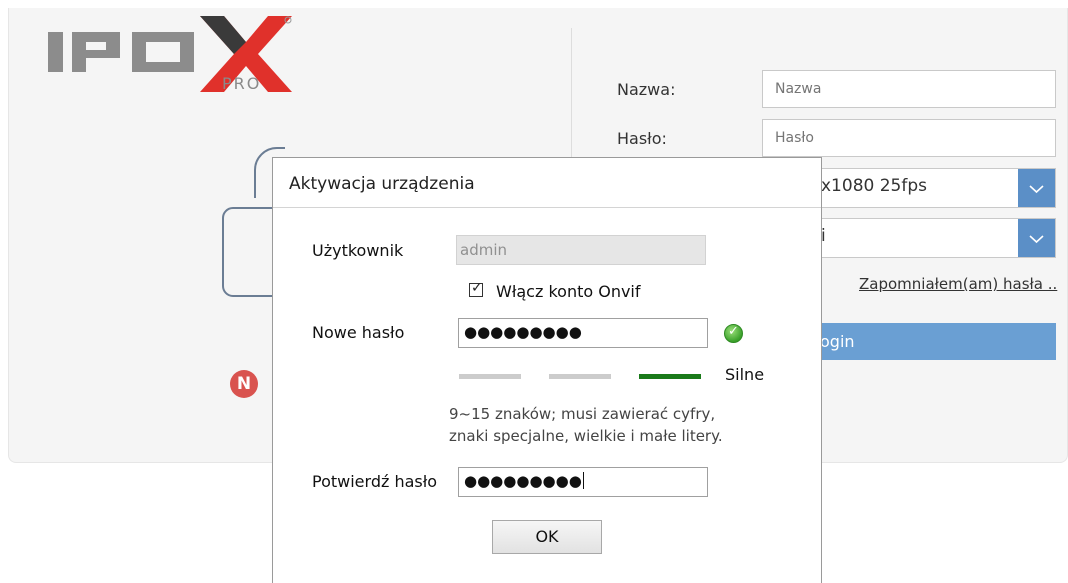 This screenshot has width=1068, height=583. I want to click on onvif-checkbox: ✓, so click(476, 288).